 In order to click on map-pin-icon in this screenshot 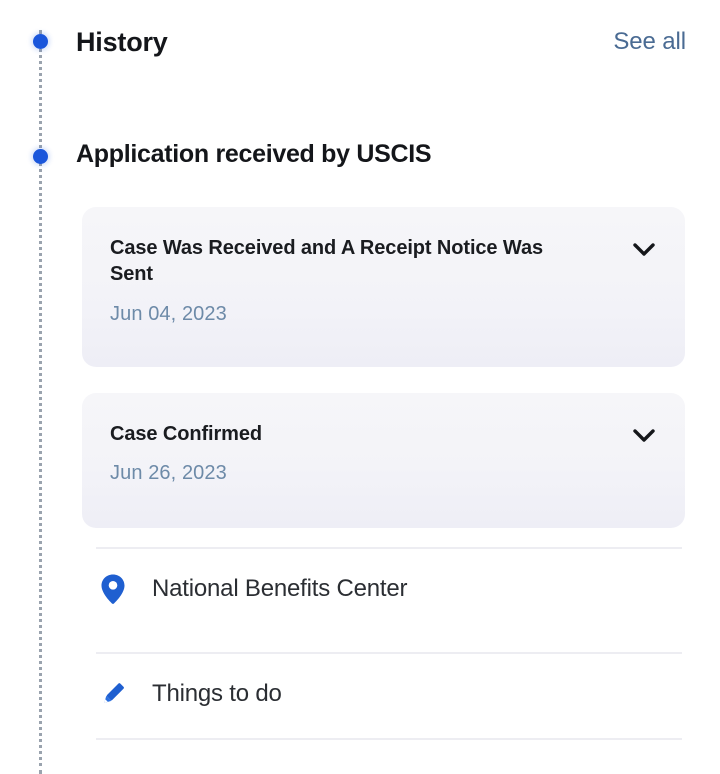, I will do `click(113, 589)`.